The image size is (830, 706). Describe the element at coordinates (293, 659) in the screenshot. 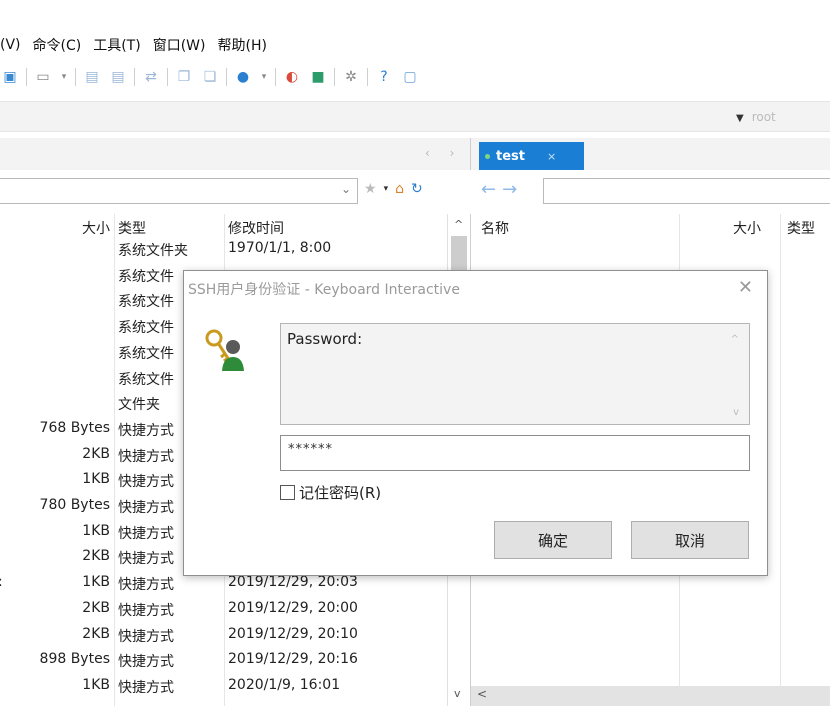

I see `cell-modified: 2019/12/29, 20:16` at that location.